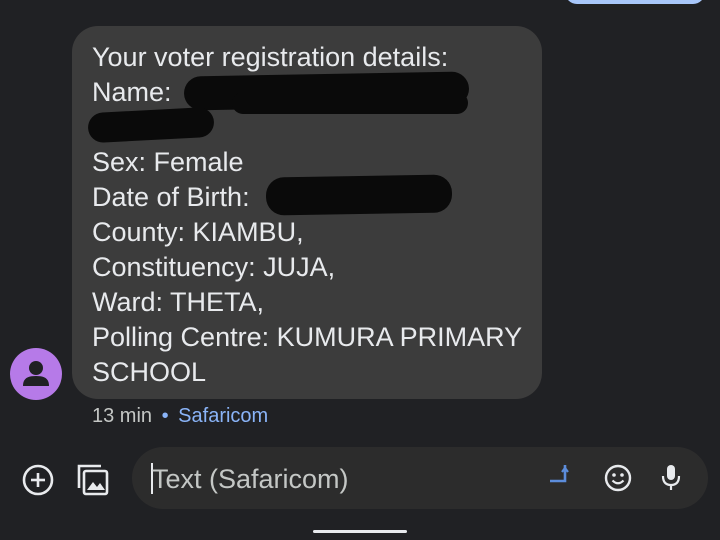 This screenshot has height=540, width=720. I want to click on add-circle-icon, so click(38, 480).